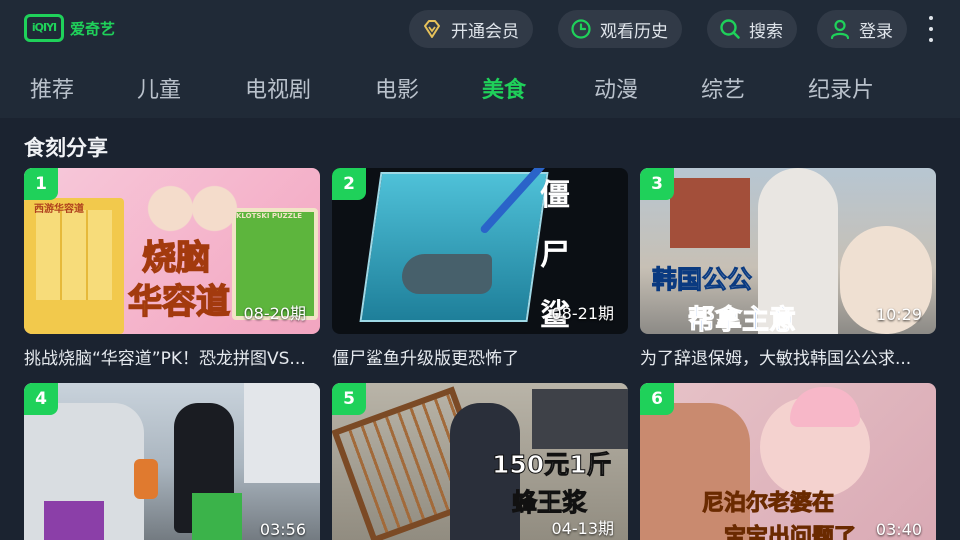 The width and height of the screenshot is (960, 540). What do you see at coordinates (504, 88) in the screenshot?
I see `tab-food: 美食` at bounding box center [504, 88].